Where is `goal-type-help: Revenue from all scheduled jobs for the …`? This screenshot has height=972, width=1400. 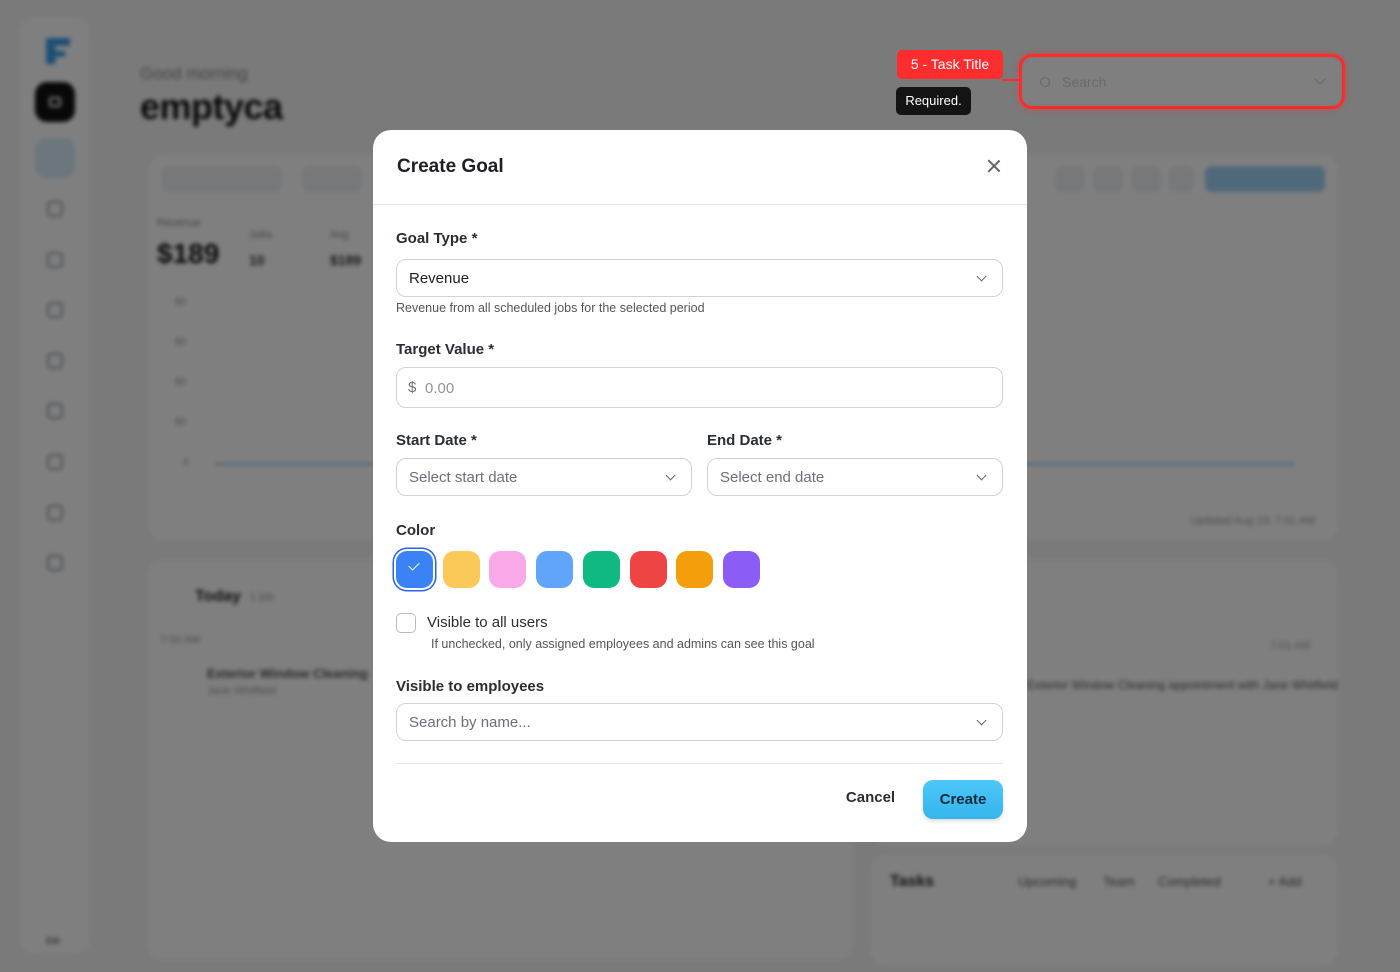 goal-type-help: Revenue from all scheduled jobs for the … is located at coordinates (550, 308).